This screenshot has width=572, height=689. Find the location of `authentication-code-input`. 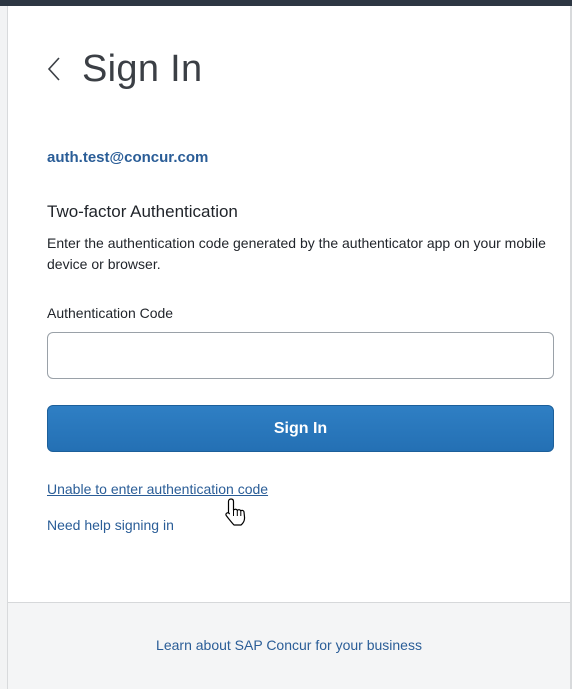

authentication-code-input is located at coordinates (300, 355).